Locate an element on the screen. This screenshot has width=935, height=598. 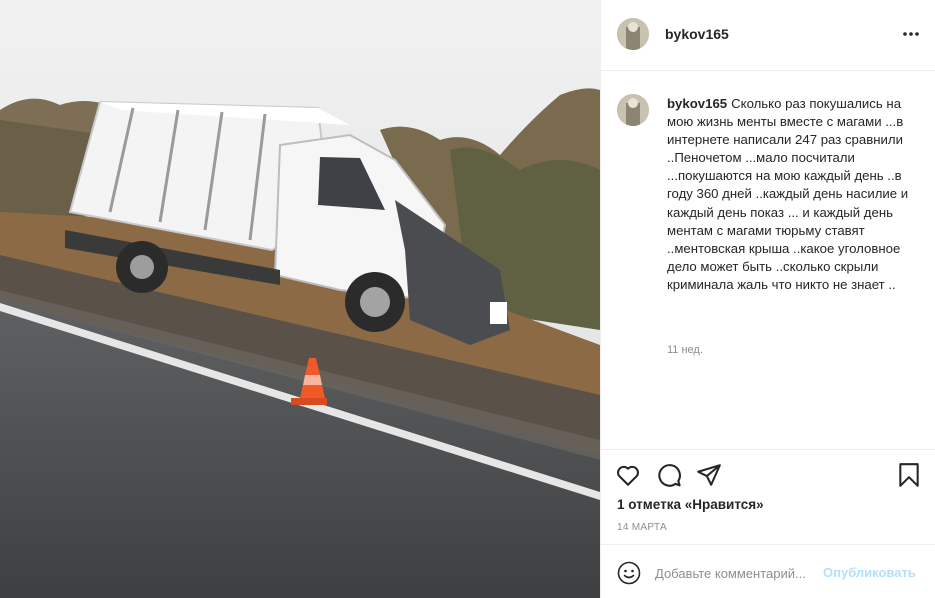
more-horizontal-icon is located at coordinates (911, 34).